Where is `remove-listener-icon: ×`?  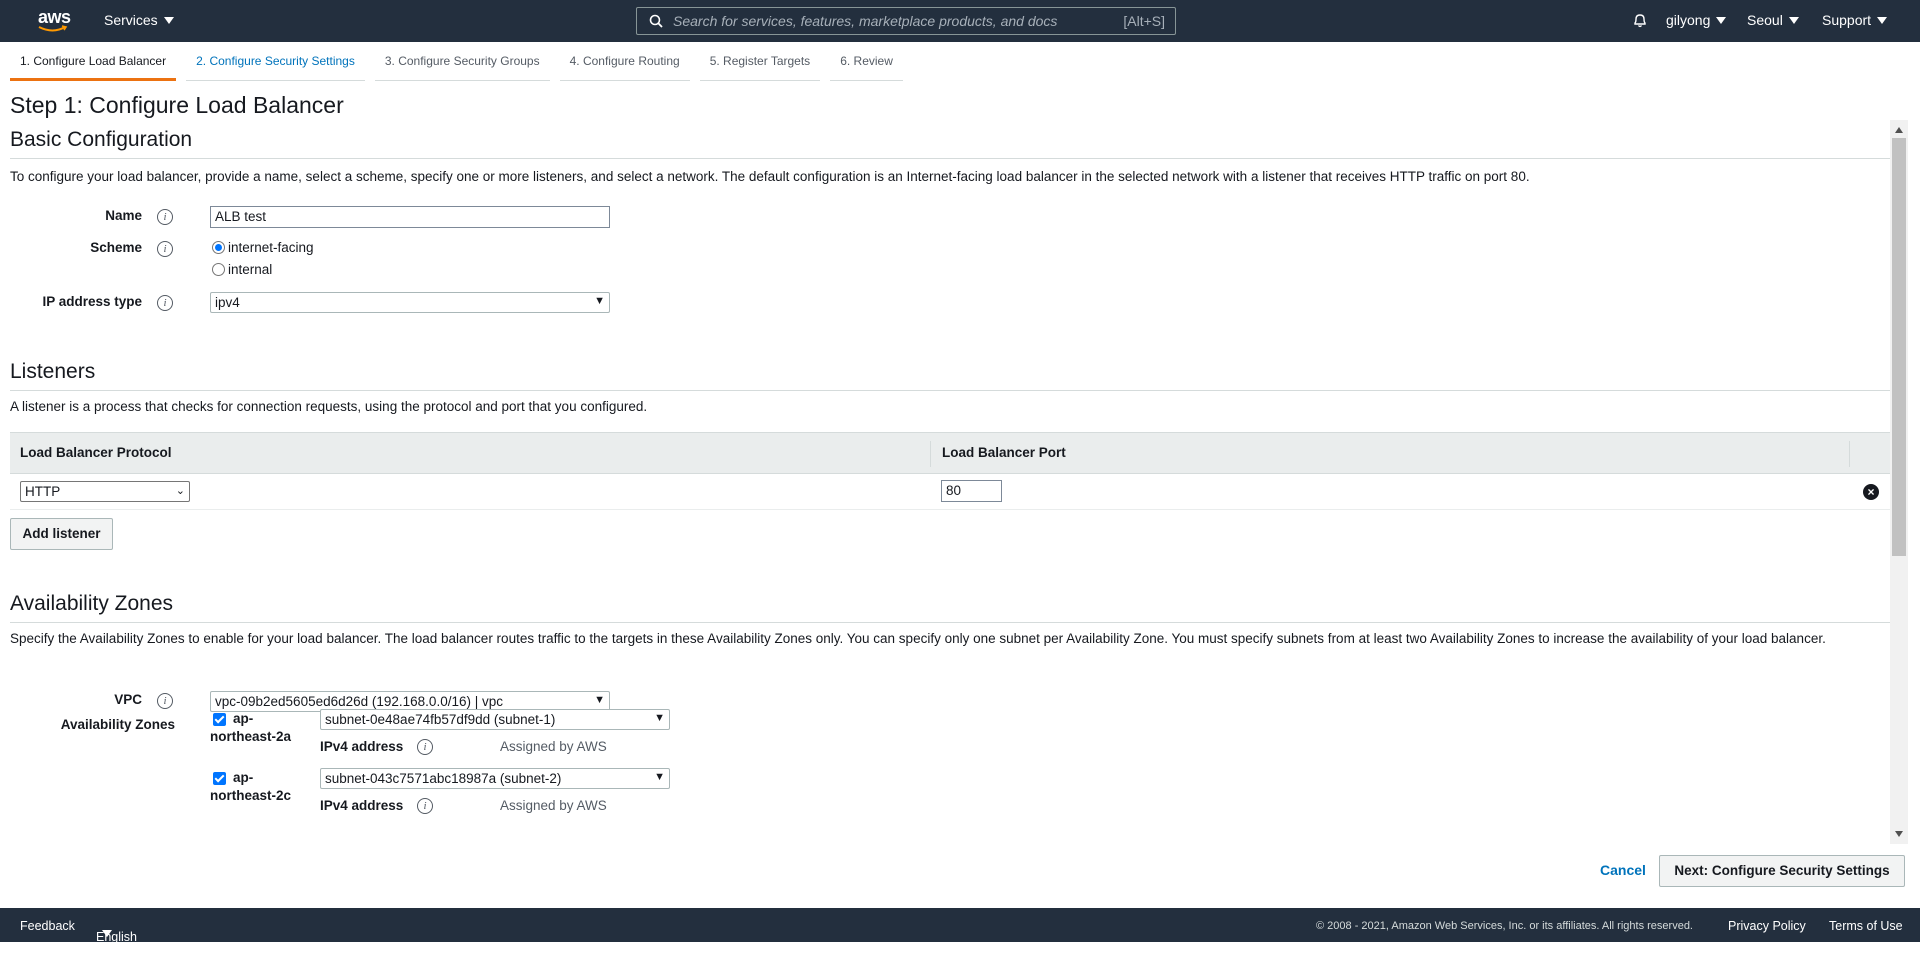
remove-listener-icon: × is located at coordinates (1871, 492).